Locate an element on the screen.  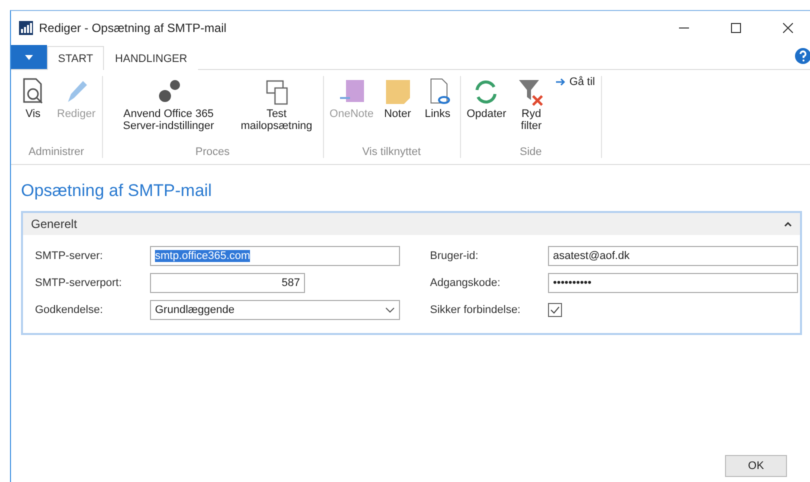
checkbox is located at coordinates (555, 310).